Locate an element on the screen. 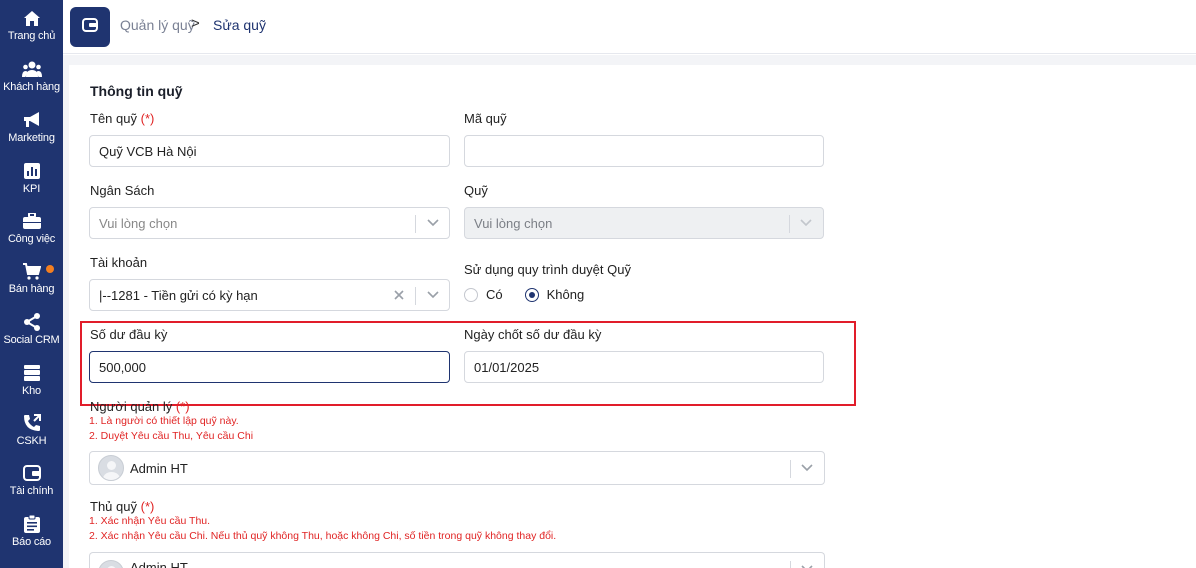 The height and width of the screenshot is (568, 1196). approval-option-no: Không is located at coordinates (554, 294).